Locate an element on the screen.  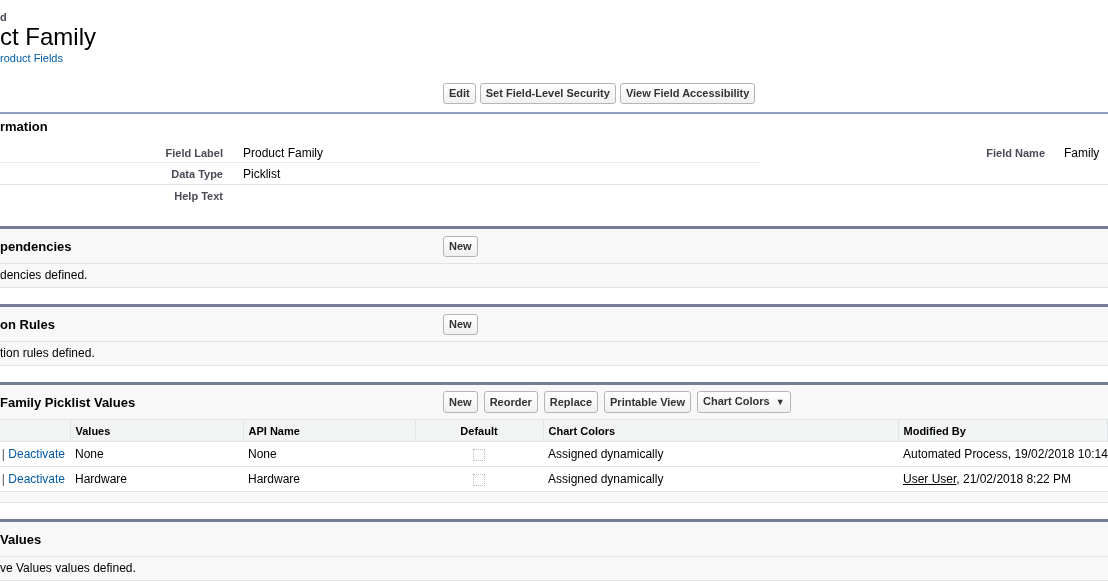
section-button: Reorder is located at coordinates (510, 402).